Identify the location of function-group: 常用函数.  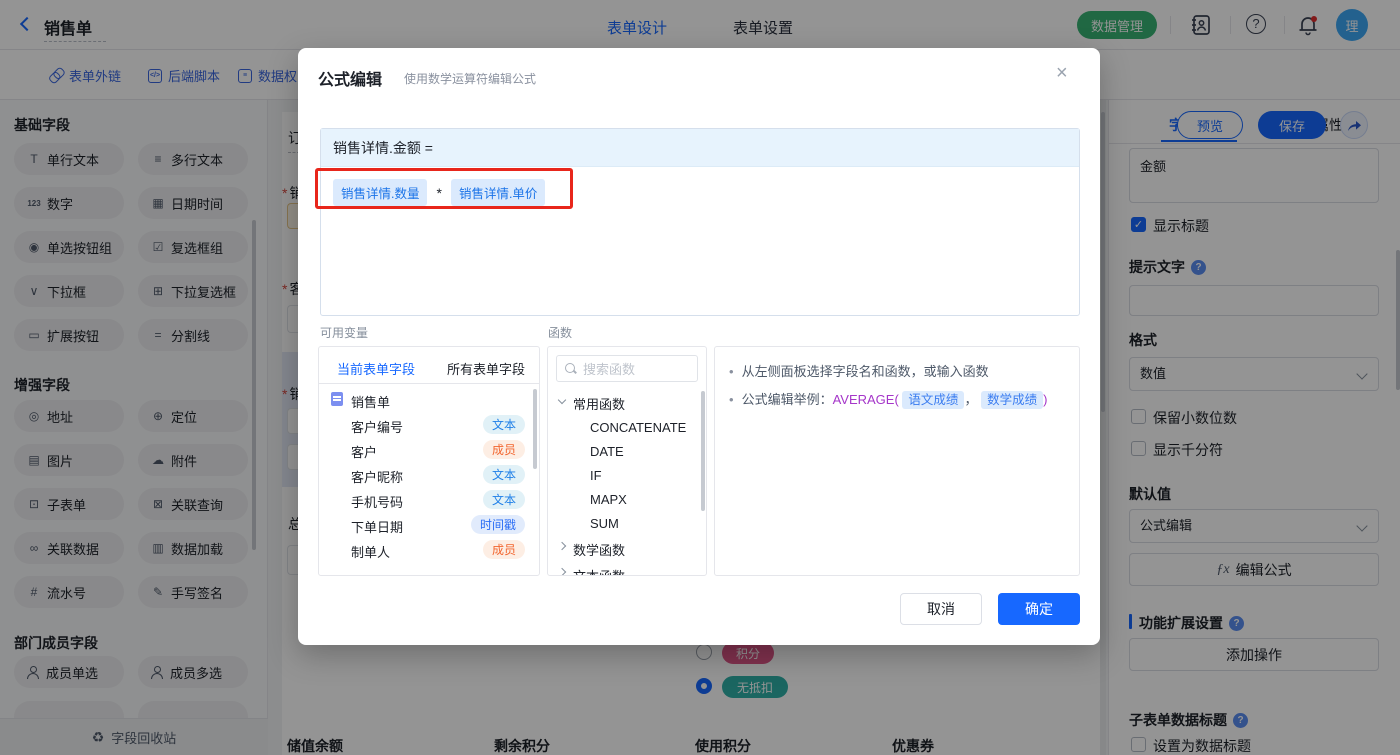
(599, 403).